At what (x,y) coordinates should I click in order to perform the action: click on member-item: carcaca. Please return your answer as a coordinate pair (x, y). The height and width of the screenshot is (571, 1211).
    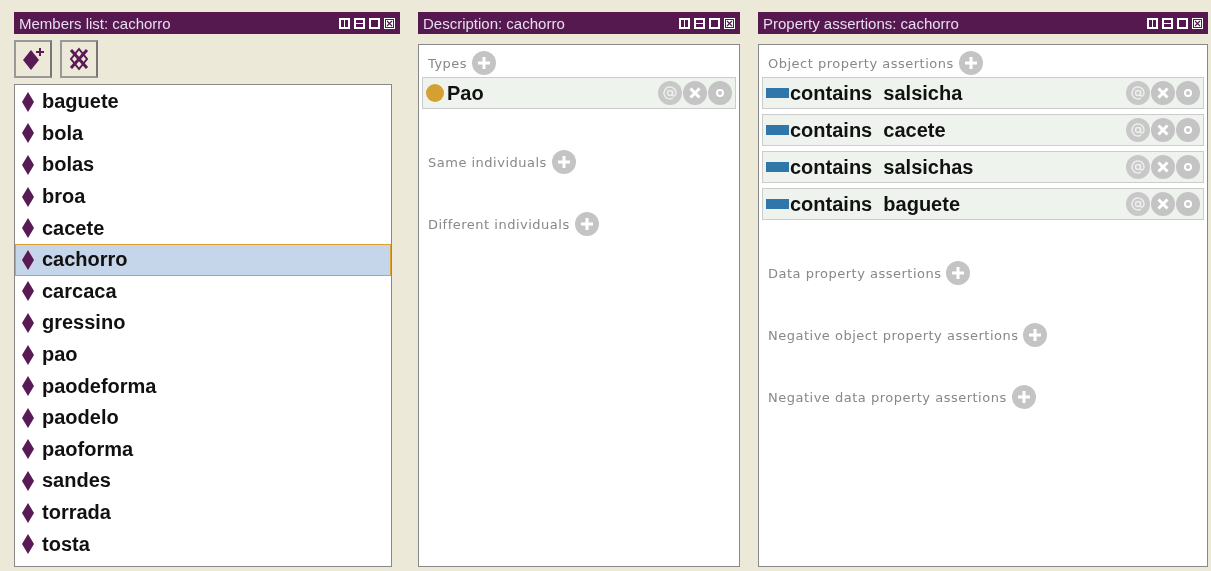
    Looking at the image, I should click on (203, 291).